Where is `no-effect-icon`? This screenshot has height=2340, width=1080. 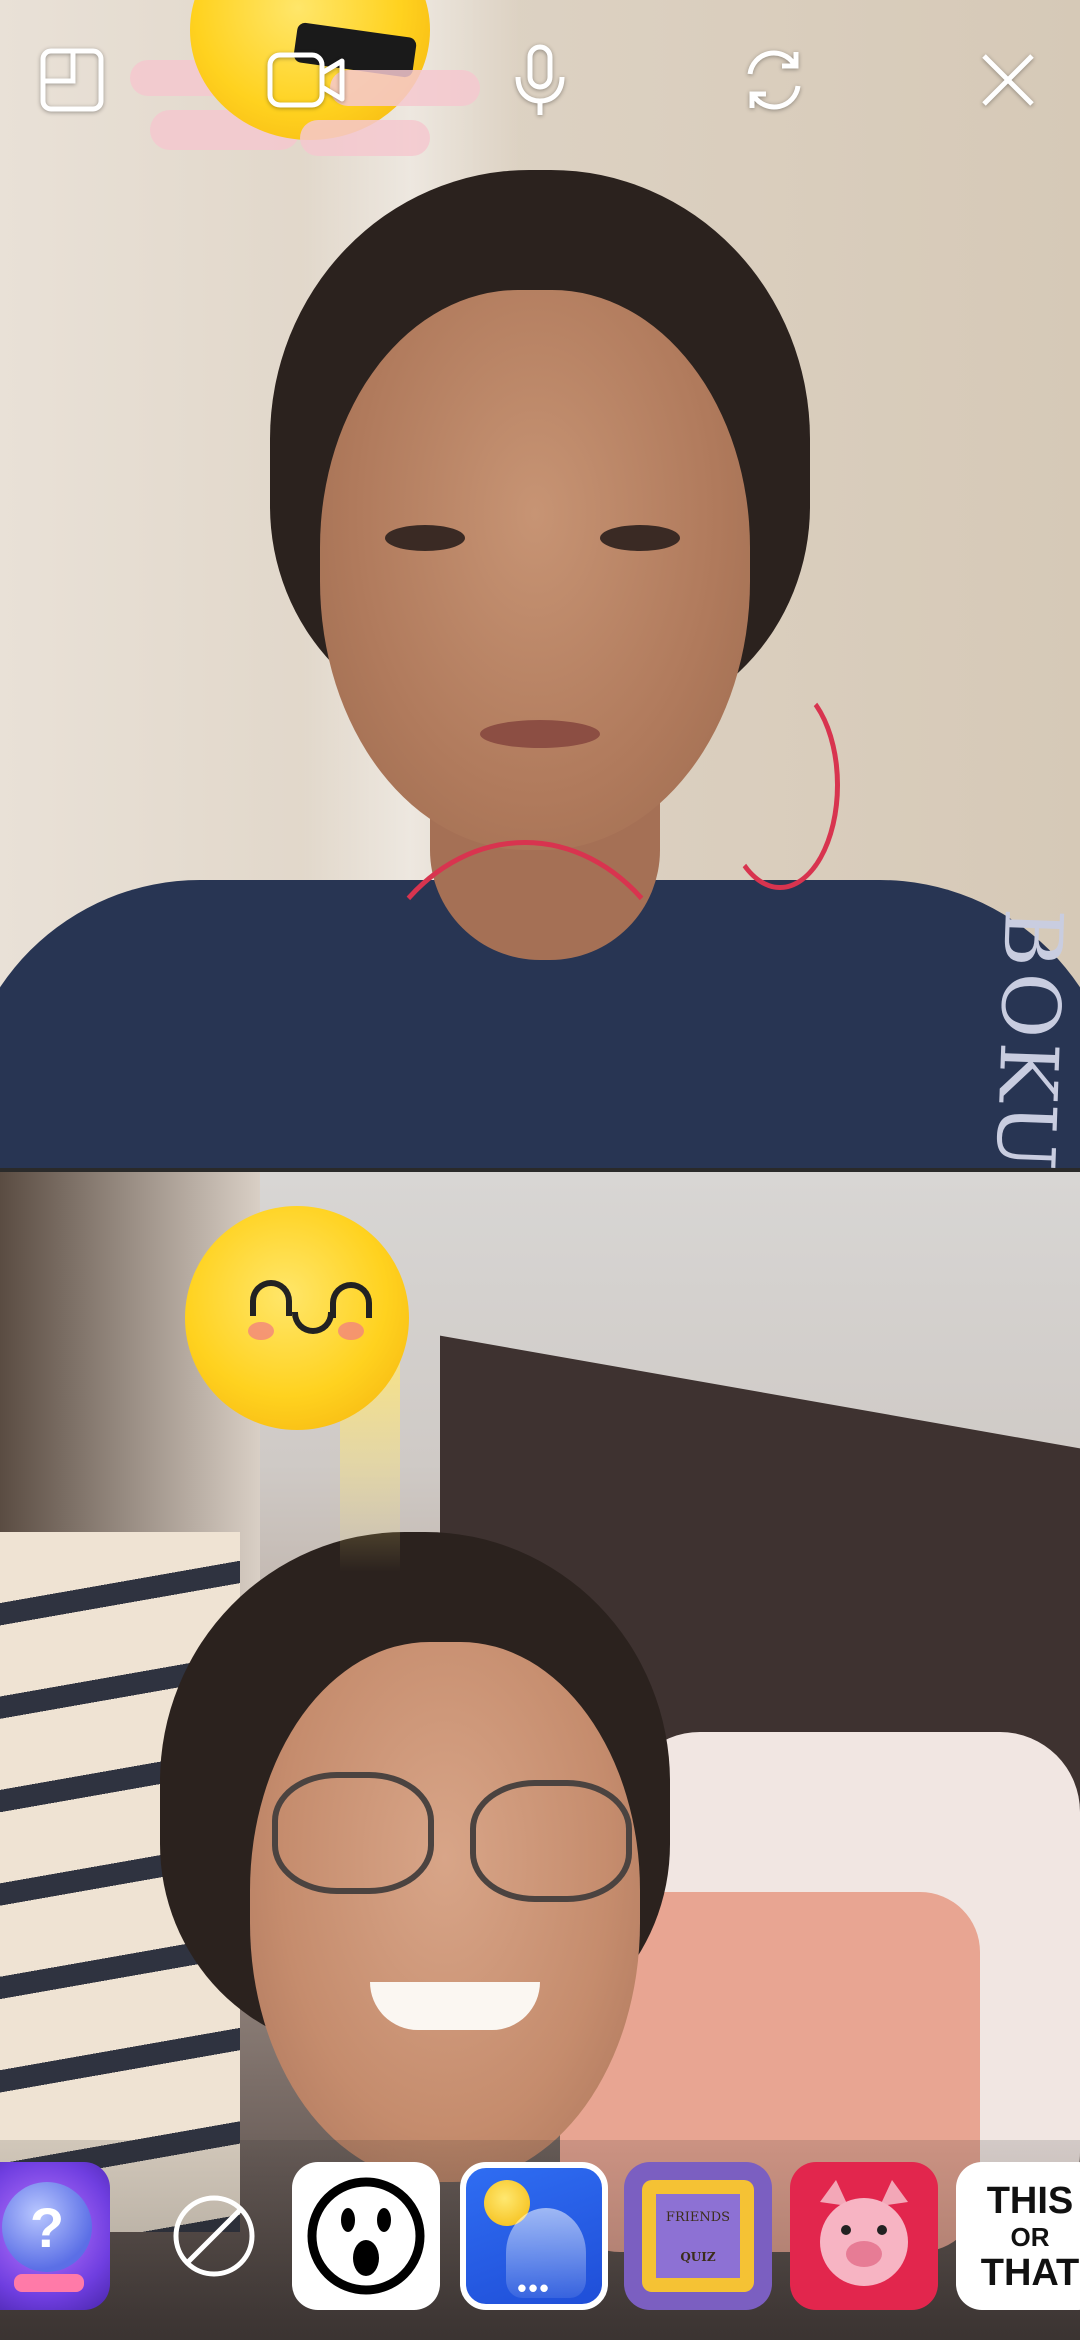
no-effect-icon is located at coordinates (214, 2236).